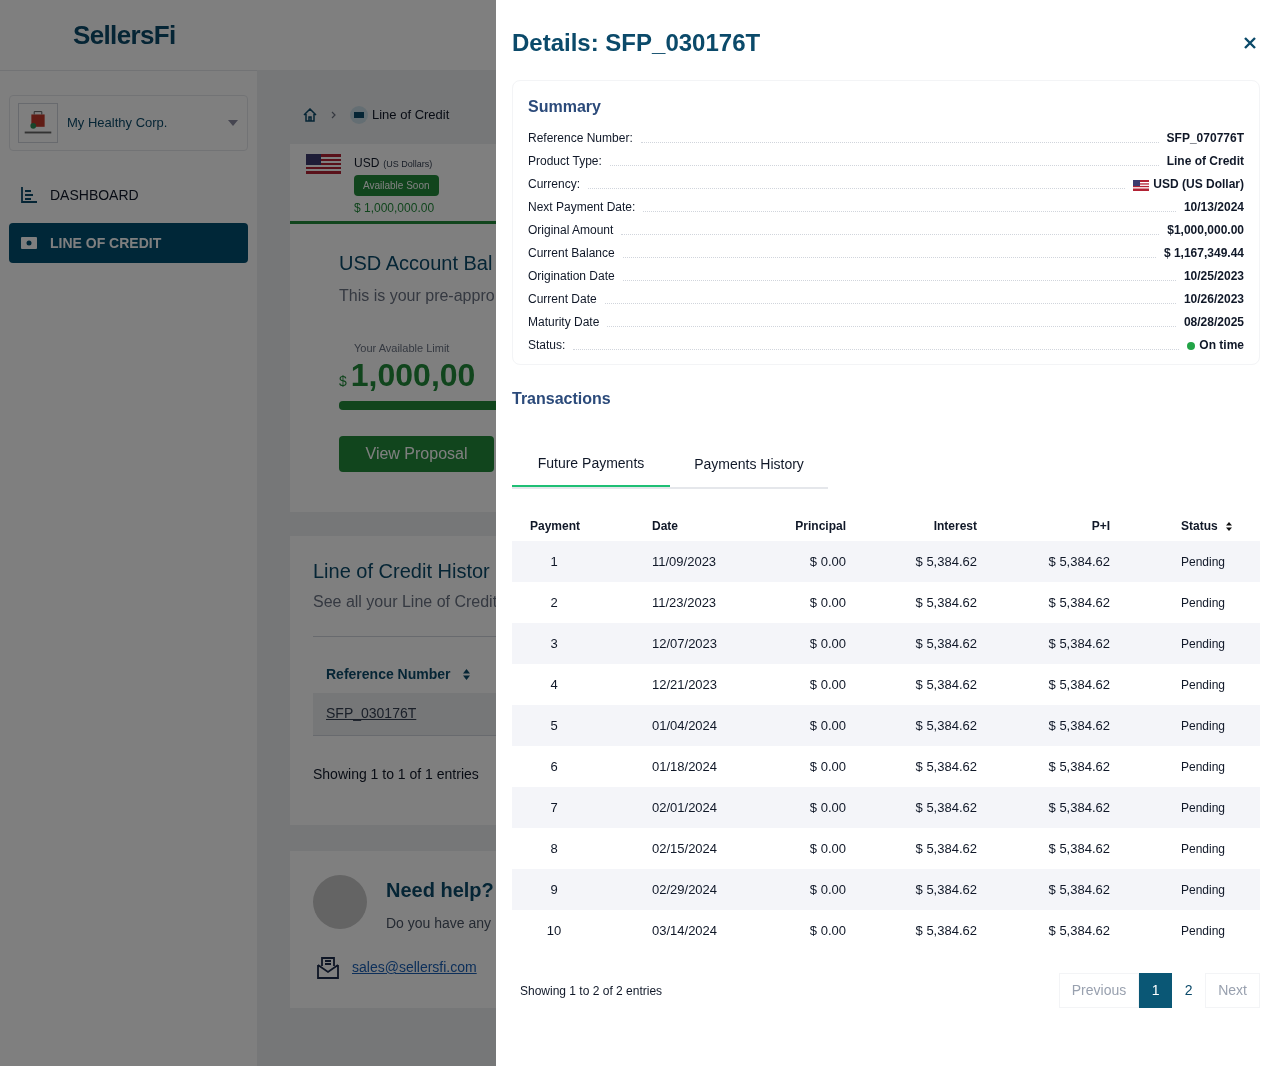 This screenshot has width=1280, height=1066. I want to click on currency-name: (US Dollars), so click(408, 164).